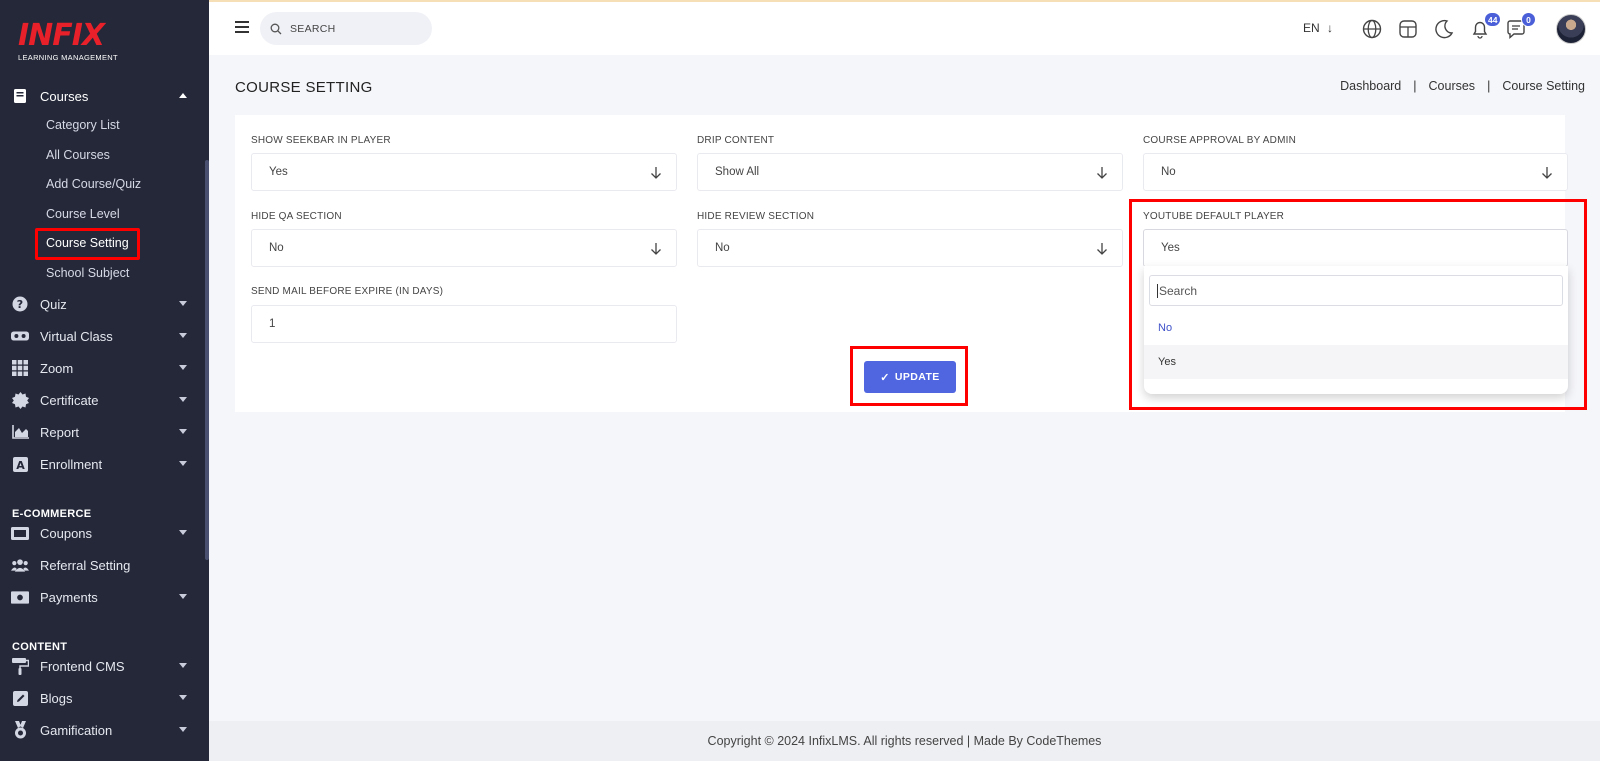 The height and width of the screenshot is (761, 1600). I want to click on drip-content-select: Show All, so click(910, 172).